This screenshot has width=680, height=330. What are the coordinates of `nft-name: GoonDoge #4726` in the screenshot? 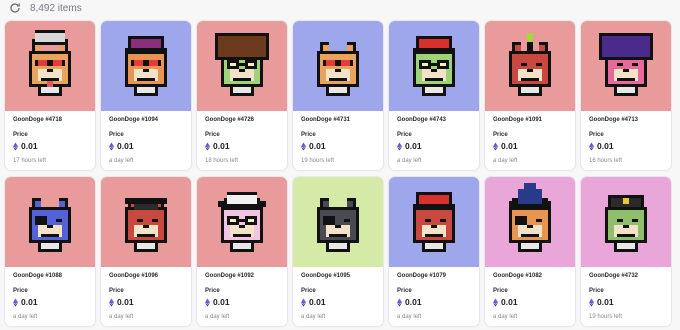 It's located at (230, 120).